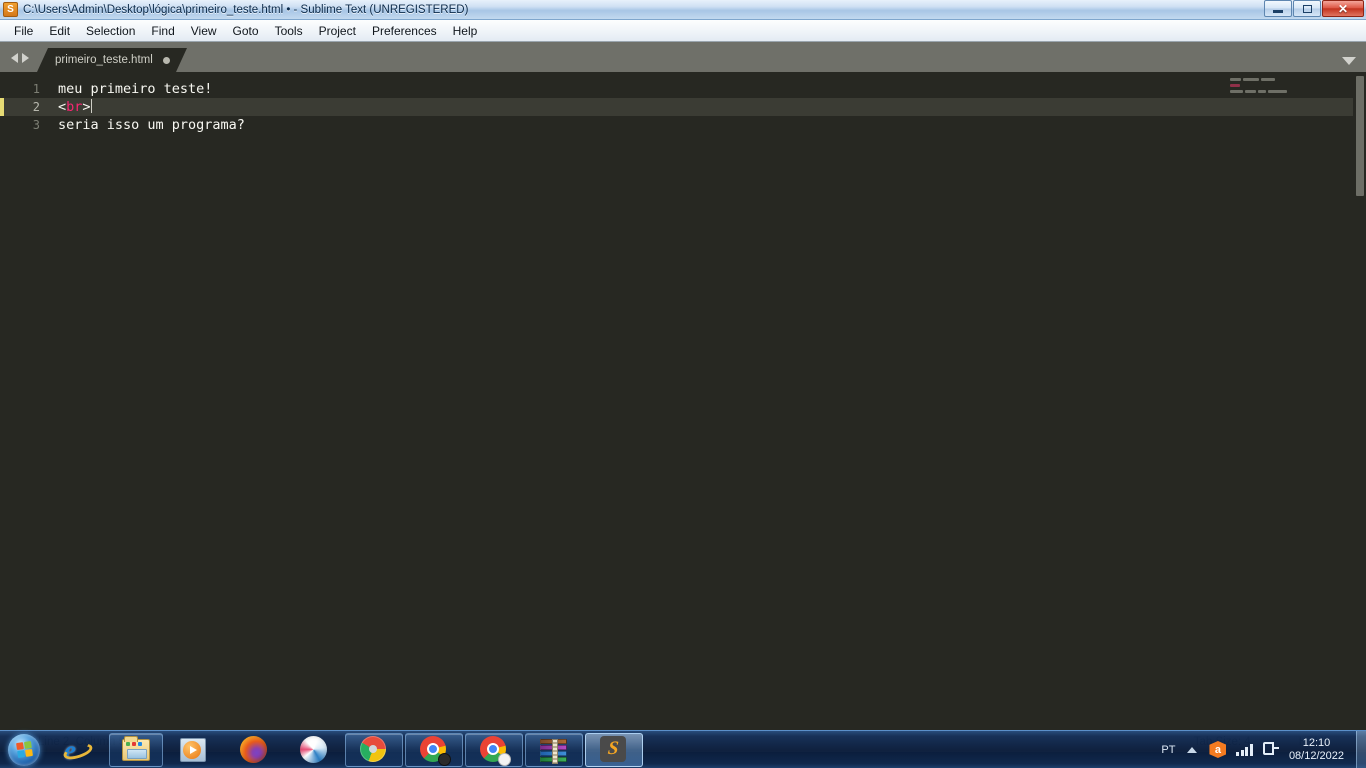  I want to click on clock-time: 12:10, so click(1316, 742).